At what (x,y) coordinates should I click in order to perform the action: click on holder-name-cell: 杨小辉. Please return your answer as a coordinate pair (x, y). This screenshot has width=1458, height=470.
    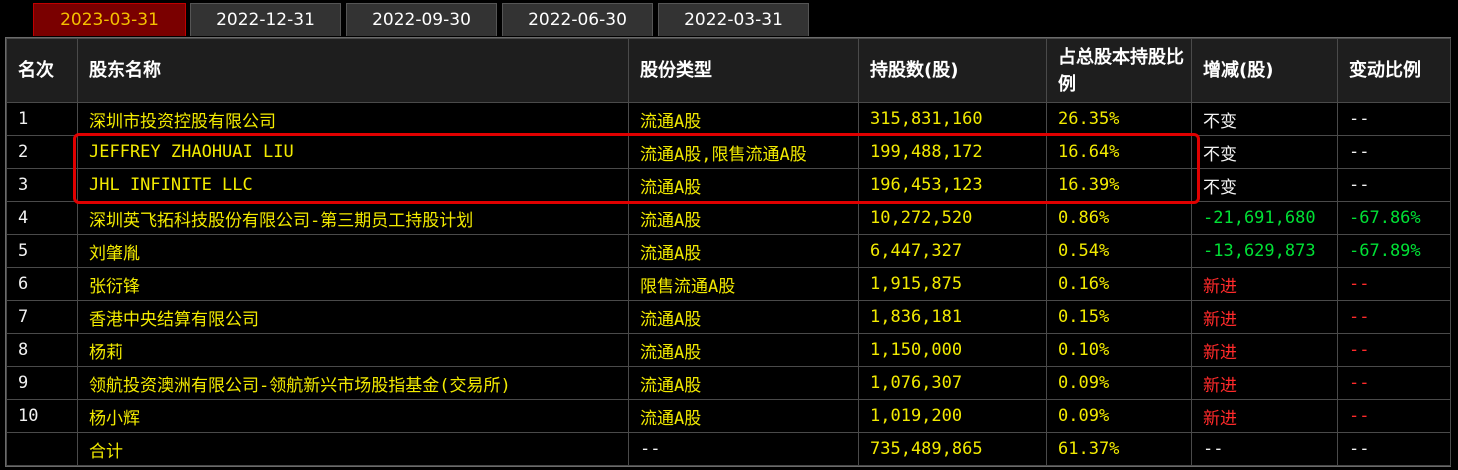
    Looking at the image, I should click on (353, 416).